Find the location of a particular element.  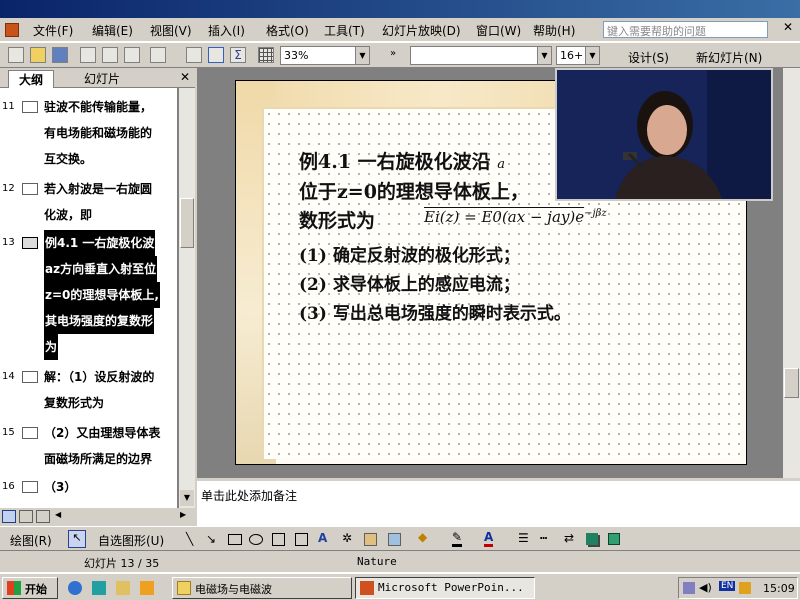

toolbar-overflow-icon: » is located at coordinates (393, 53).